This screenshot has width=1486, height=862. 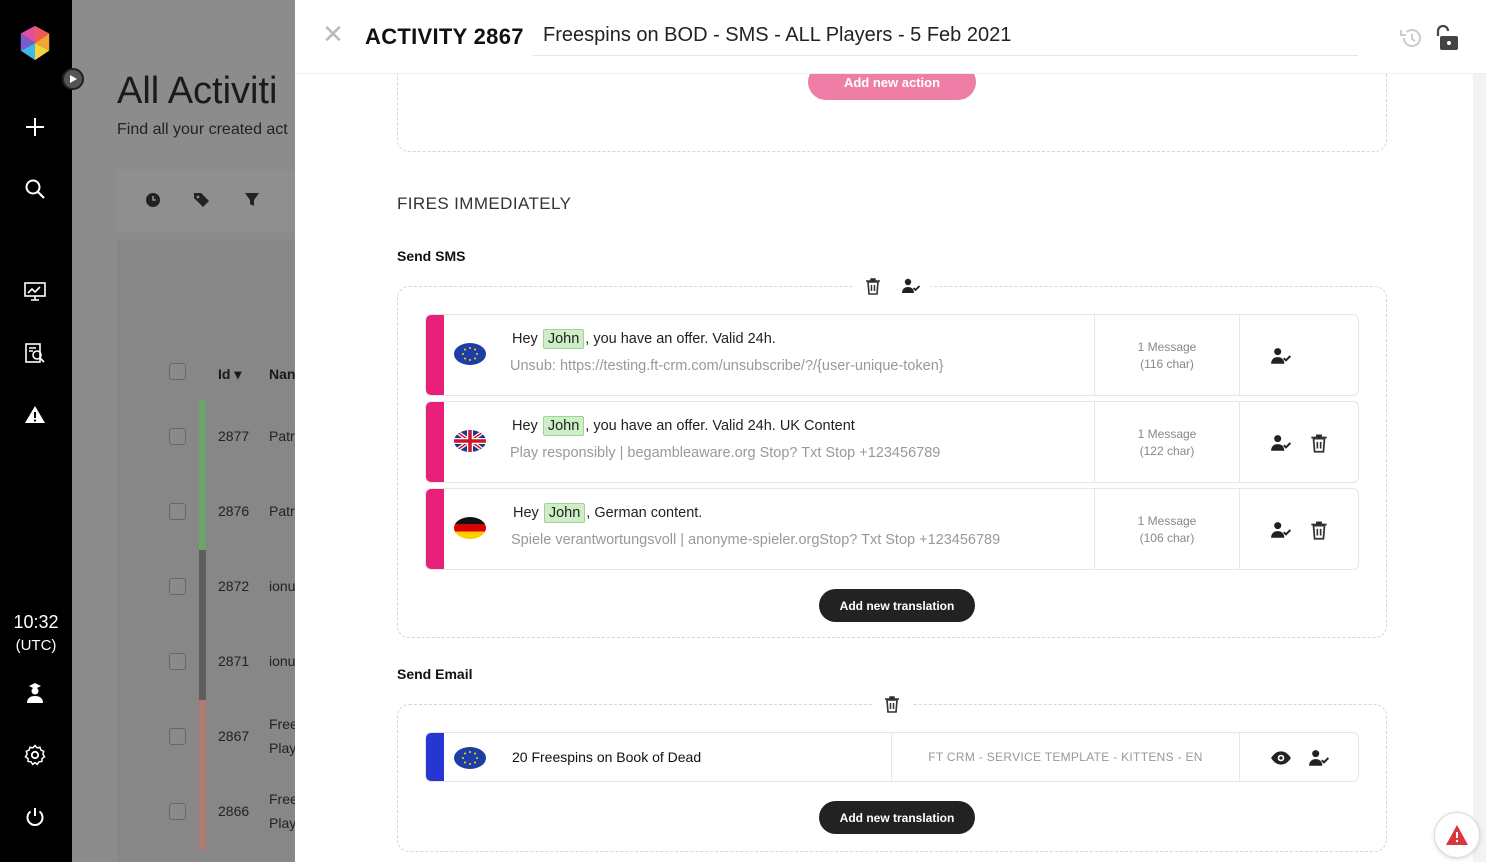 I want to click on row-id: 2877, so click(x=234, y=436).